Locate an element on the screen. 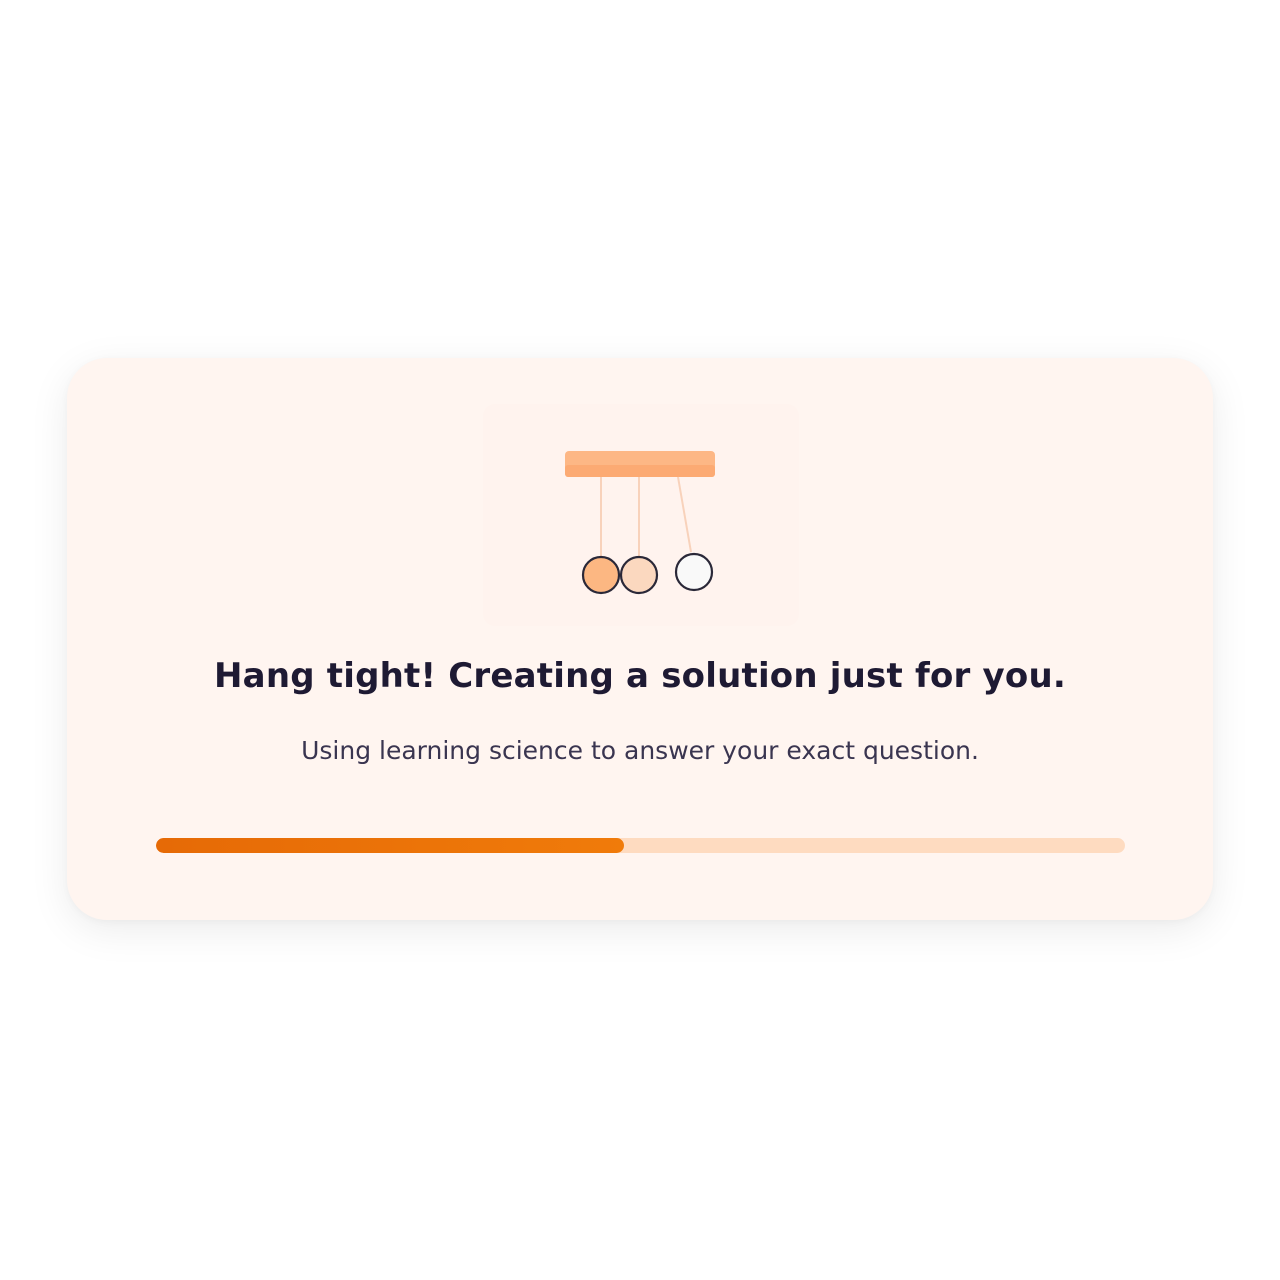 This screenshot has height=1280, width=1280. illustration-frame is located at coordinates (641, 515).